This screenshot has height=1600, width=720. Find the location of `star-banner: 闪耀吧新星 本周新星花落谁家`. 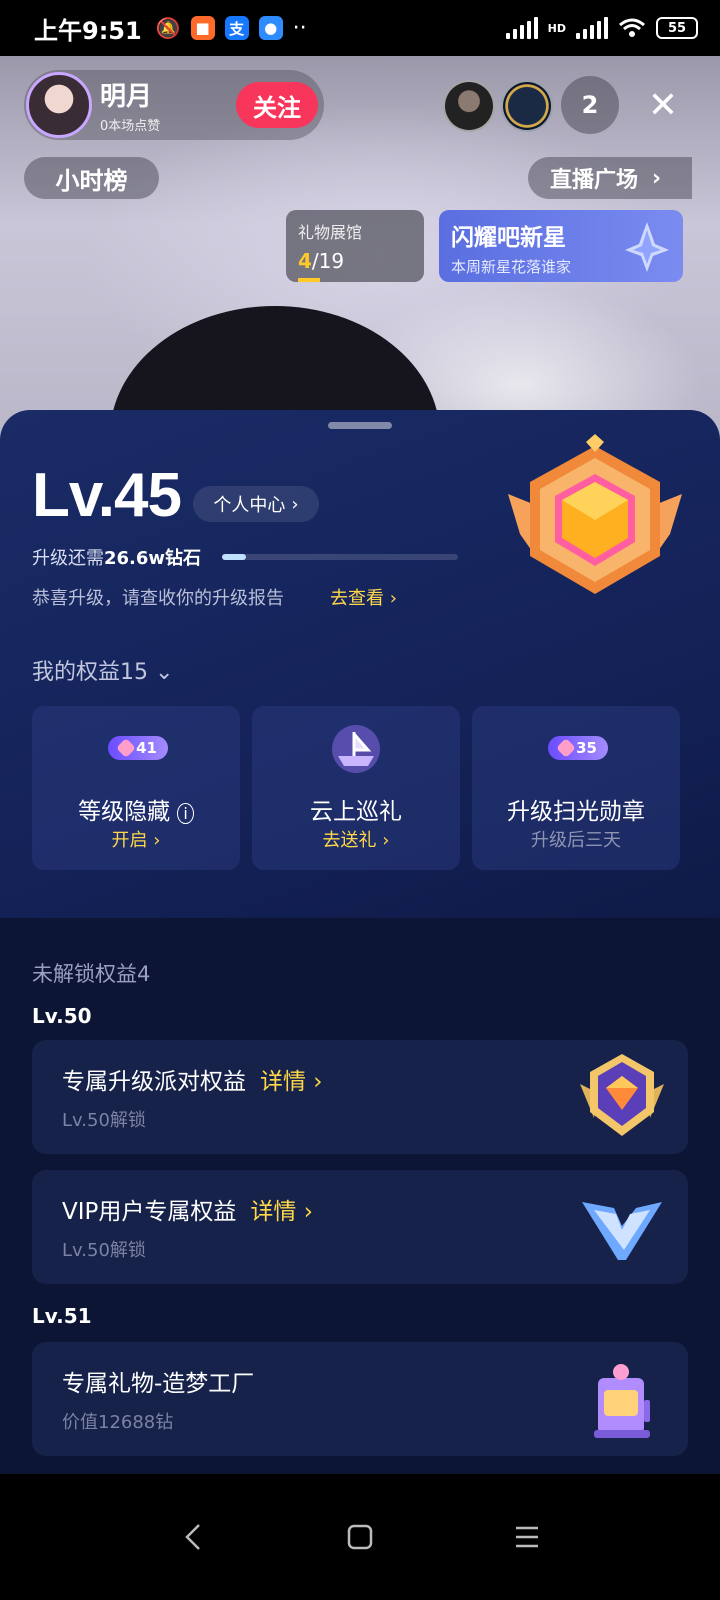

star-banner: 闪耀吧新星 本周新星花落谁家 is located at coordinates (561, 246).